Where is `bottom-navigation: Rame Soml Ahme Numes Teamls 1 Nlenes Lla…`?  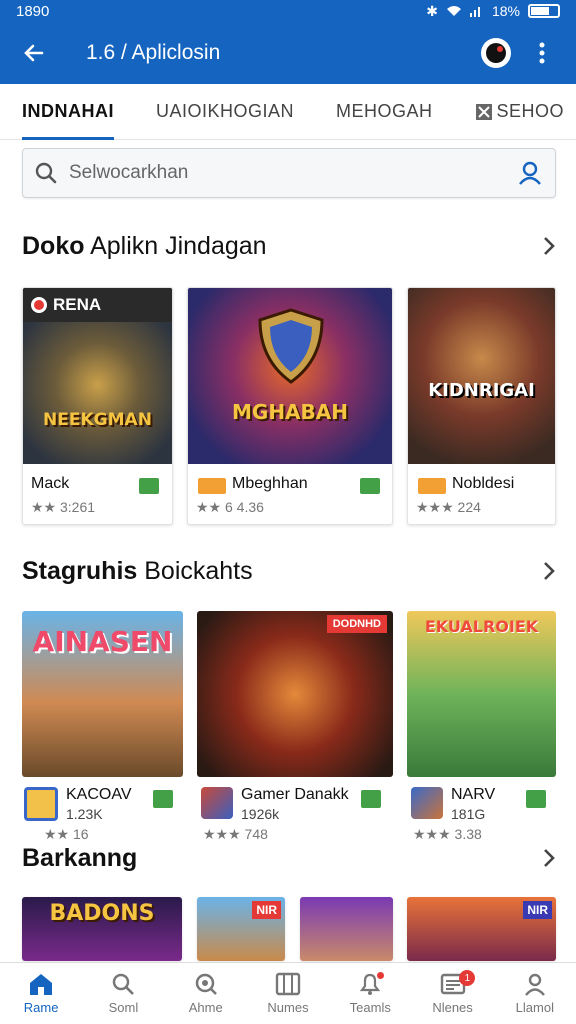 bottom-navigation: Rame Soml Ahme Numes Teamls 1 Nlenes Lla… is located at coordinates (288, 993).